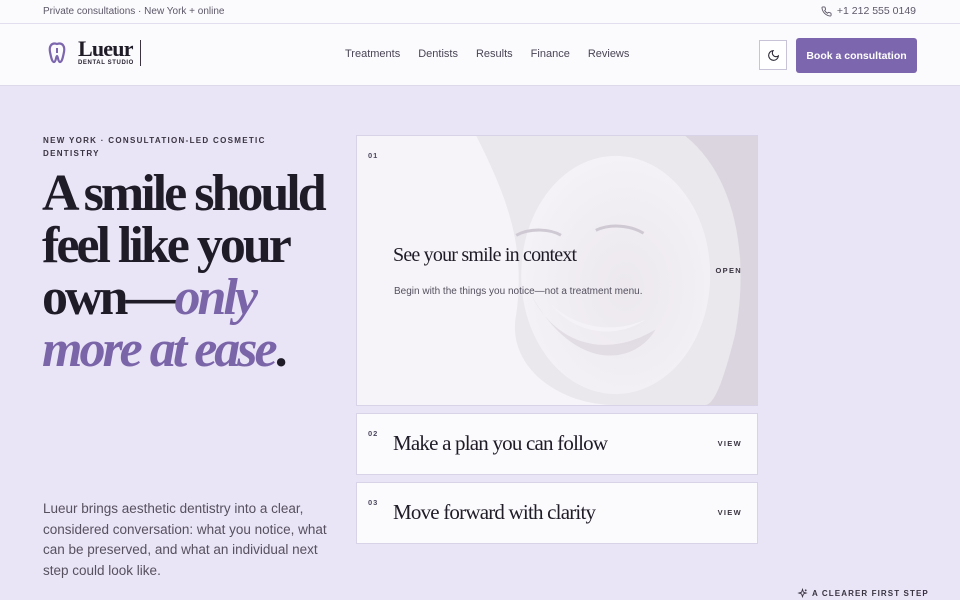  I want to click on clearer-first-step-tag: A CLEARER FIRST STEP, so click(863, 593).